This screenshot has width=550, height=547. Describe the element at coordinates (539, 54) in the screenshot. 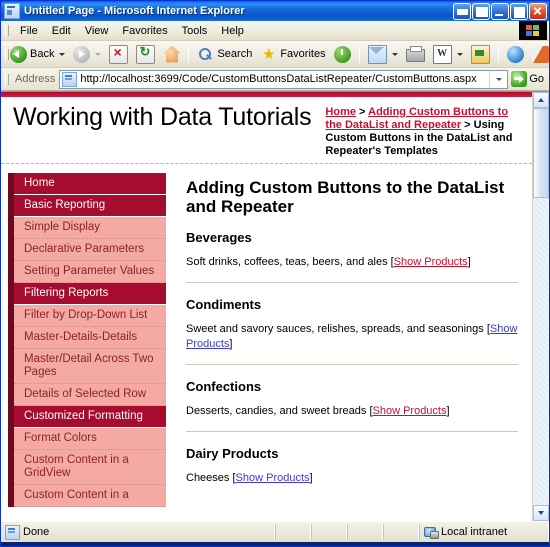

I see `messenger-button` at that location.